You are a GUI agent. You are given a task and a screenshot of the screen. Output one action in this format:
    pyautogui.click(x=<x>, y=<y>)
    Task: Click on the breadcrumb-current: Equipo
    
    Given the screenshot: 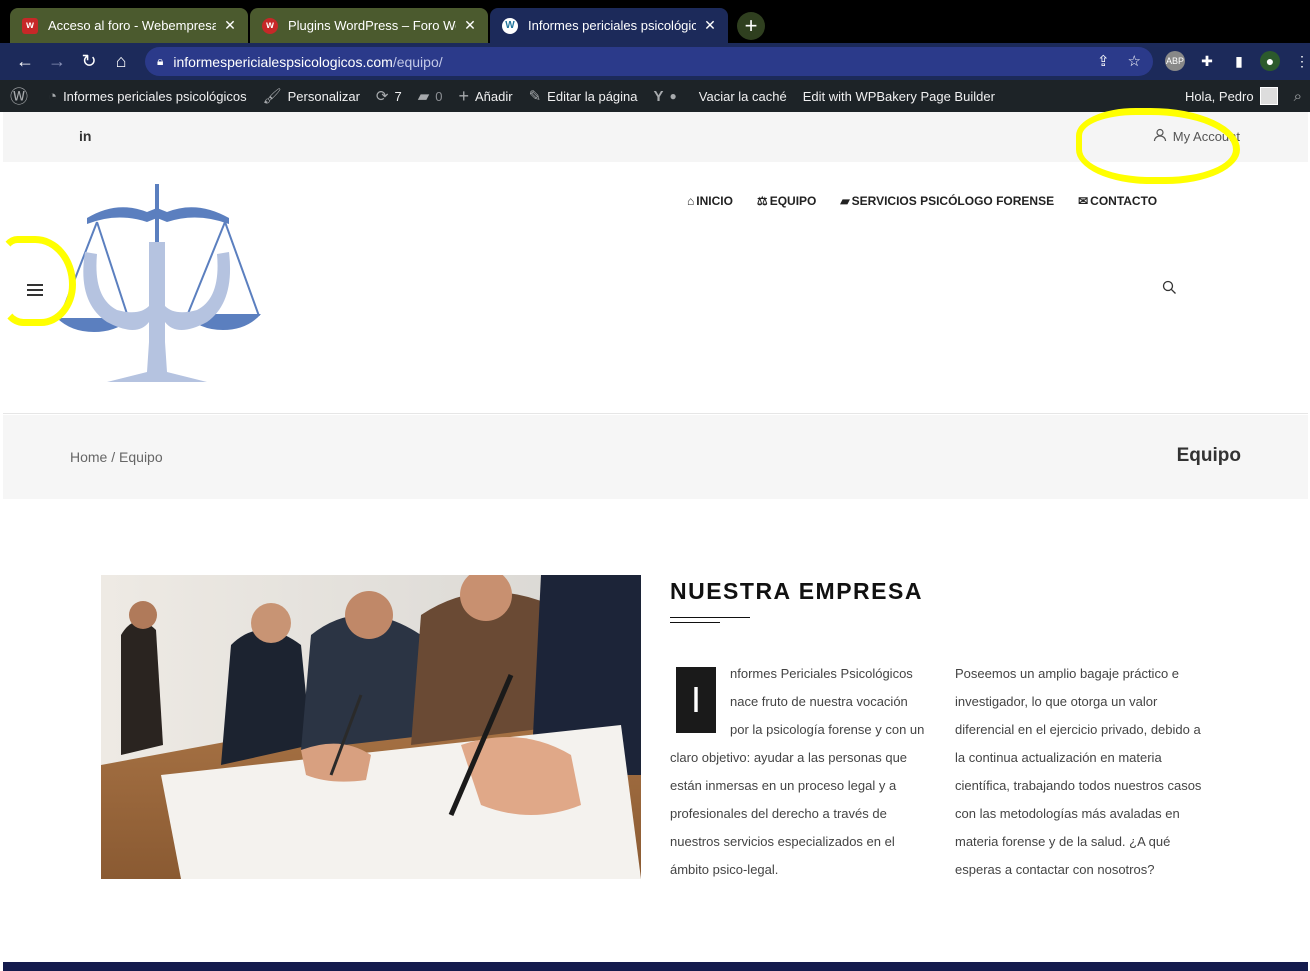 What is the action you would take?
    pyautogui.click(x=141, y=457)
    